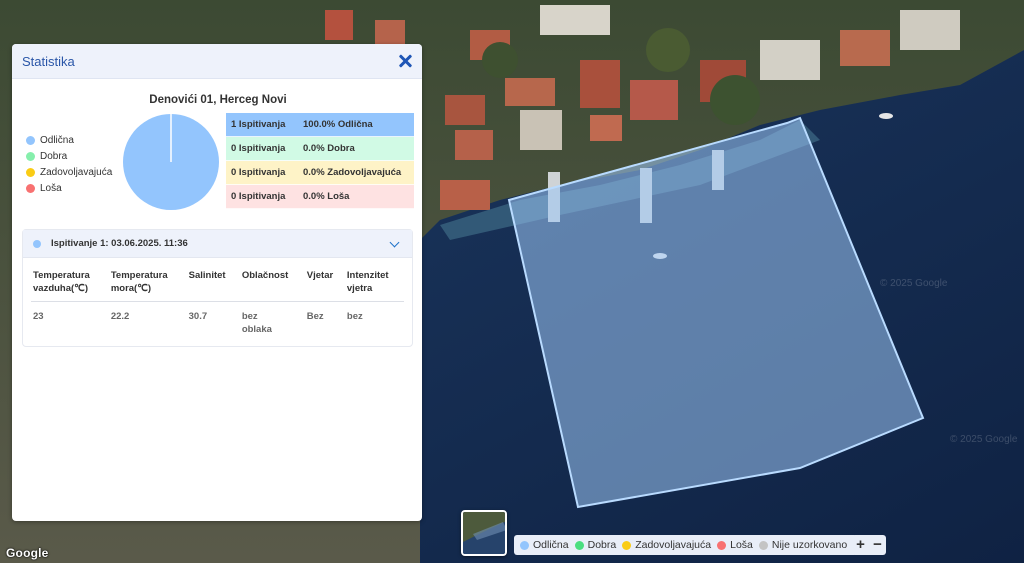 This screenshot has width=1024, height=563. I want to click on map-legend-item: Odlična, so click(544, 545).